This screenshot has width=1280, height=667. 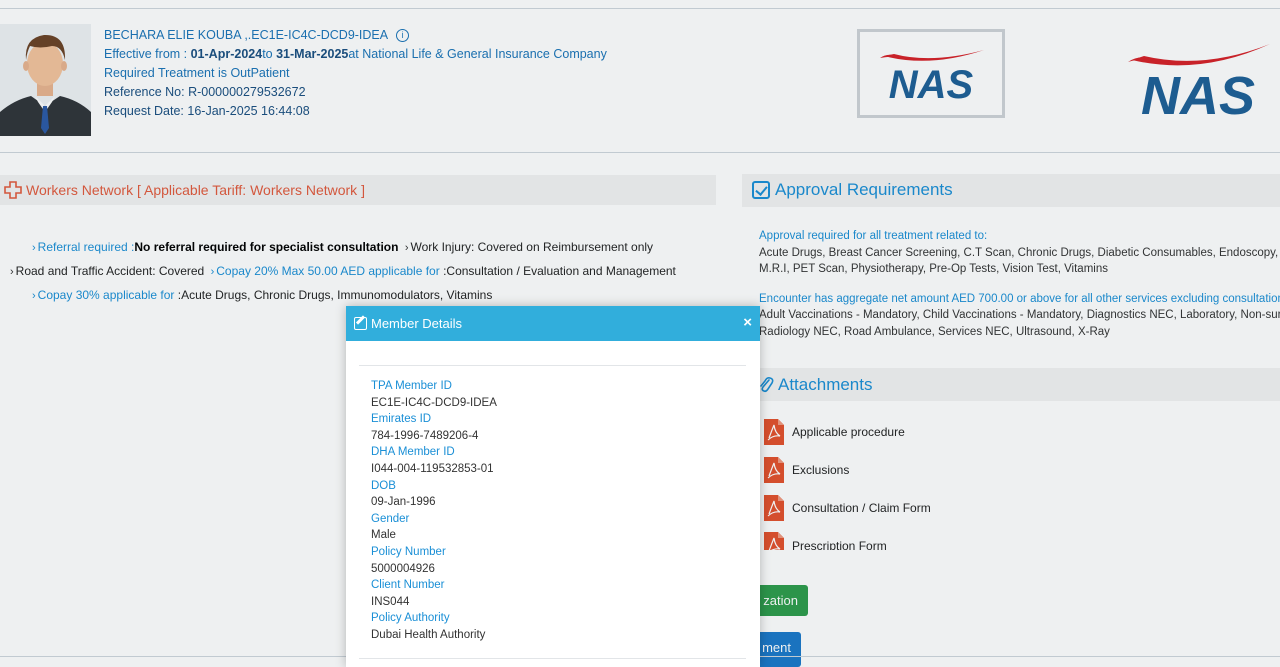 What do you see at coordinates (428, 634) in the screenshot?
I see `field-value-policy-authority: Dubai Health Authority` at bounding box center [428, 634].